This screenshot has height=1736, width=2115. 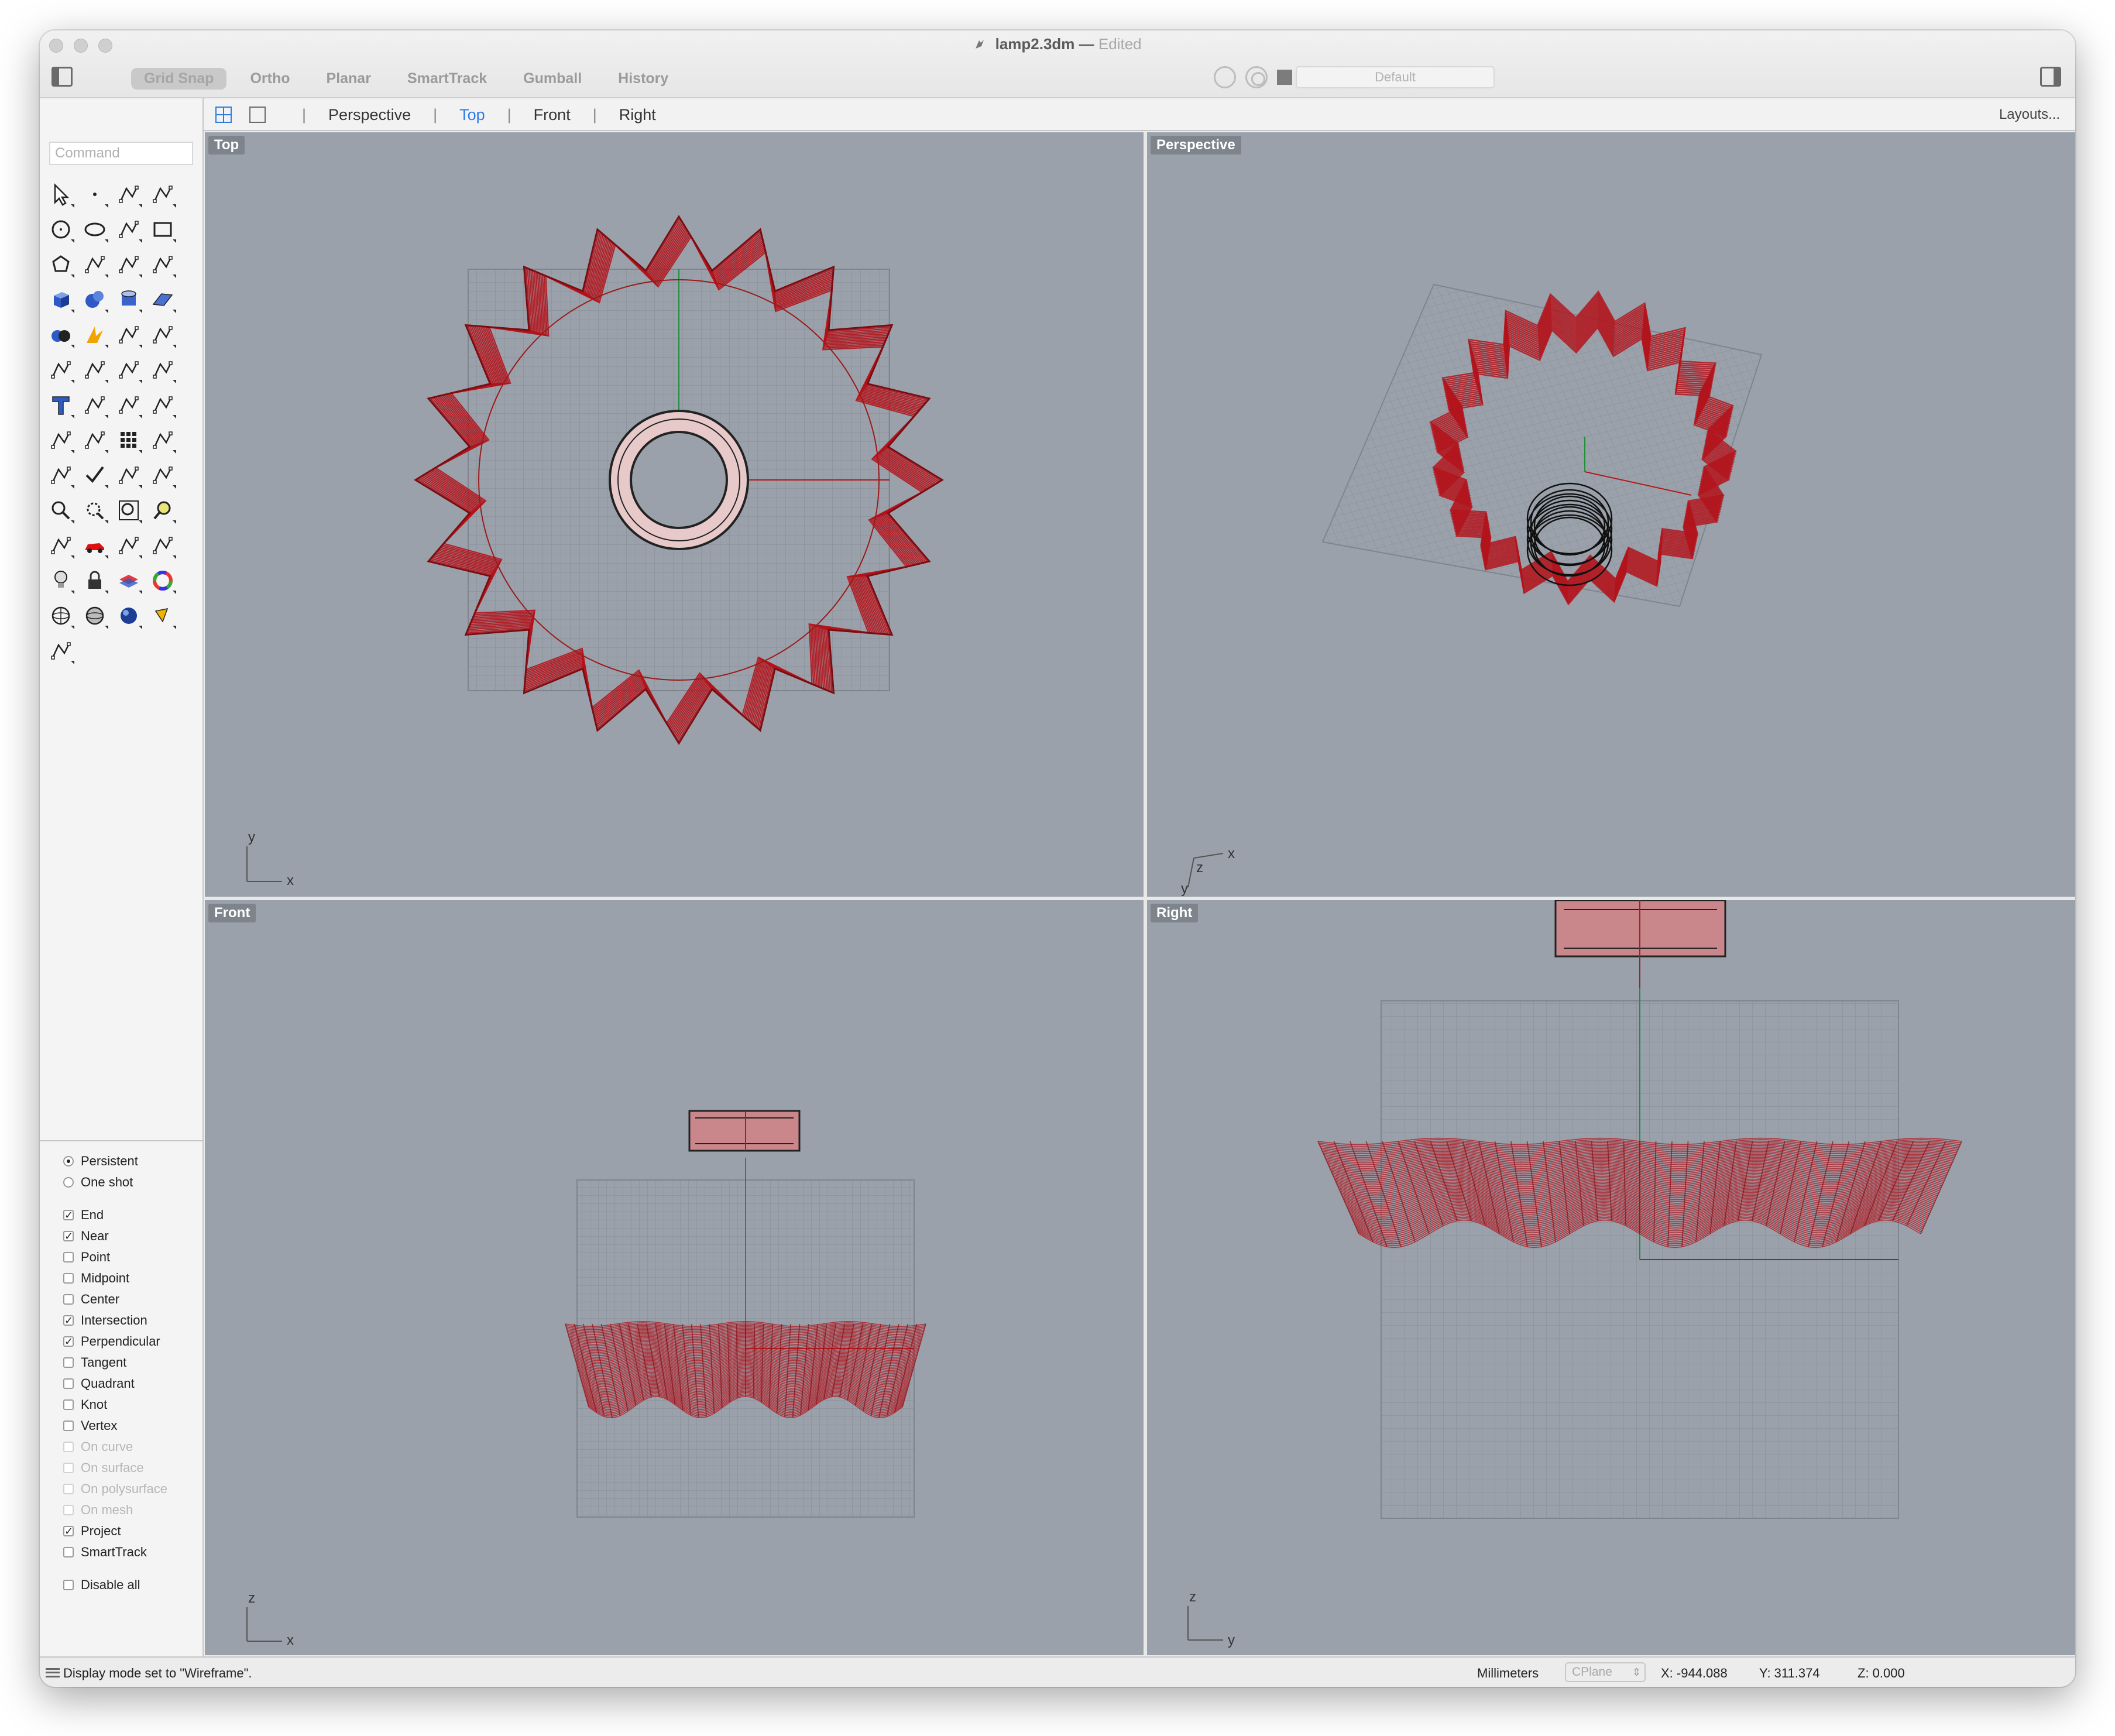 What do you see at coordinates (61, 440) in the screenshot?
I see `box-edit-icon` at bounding box center [61, 440].